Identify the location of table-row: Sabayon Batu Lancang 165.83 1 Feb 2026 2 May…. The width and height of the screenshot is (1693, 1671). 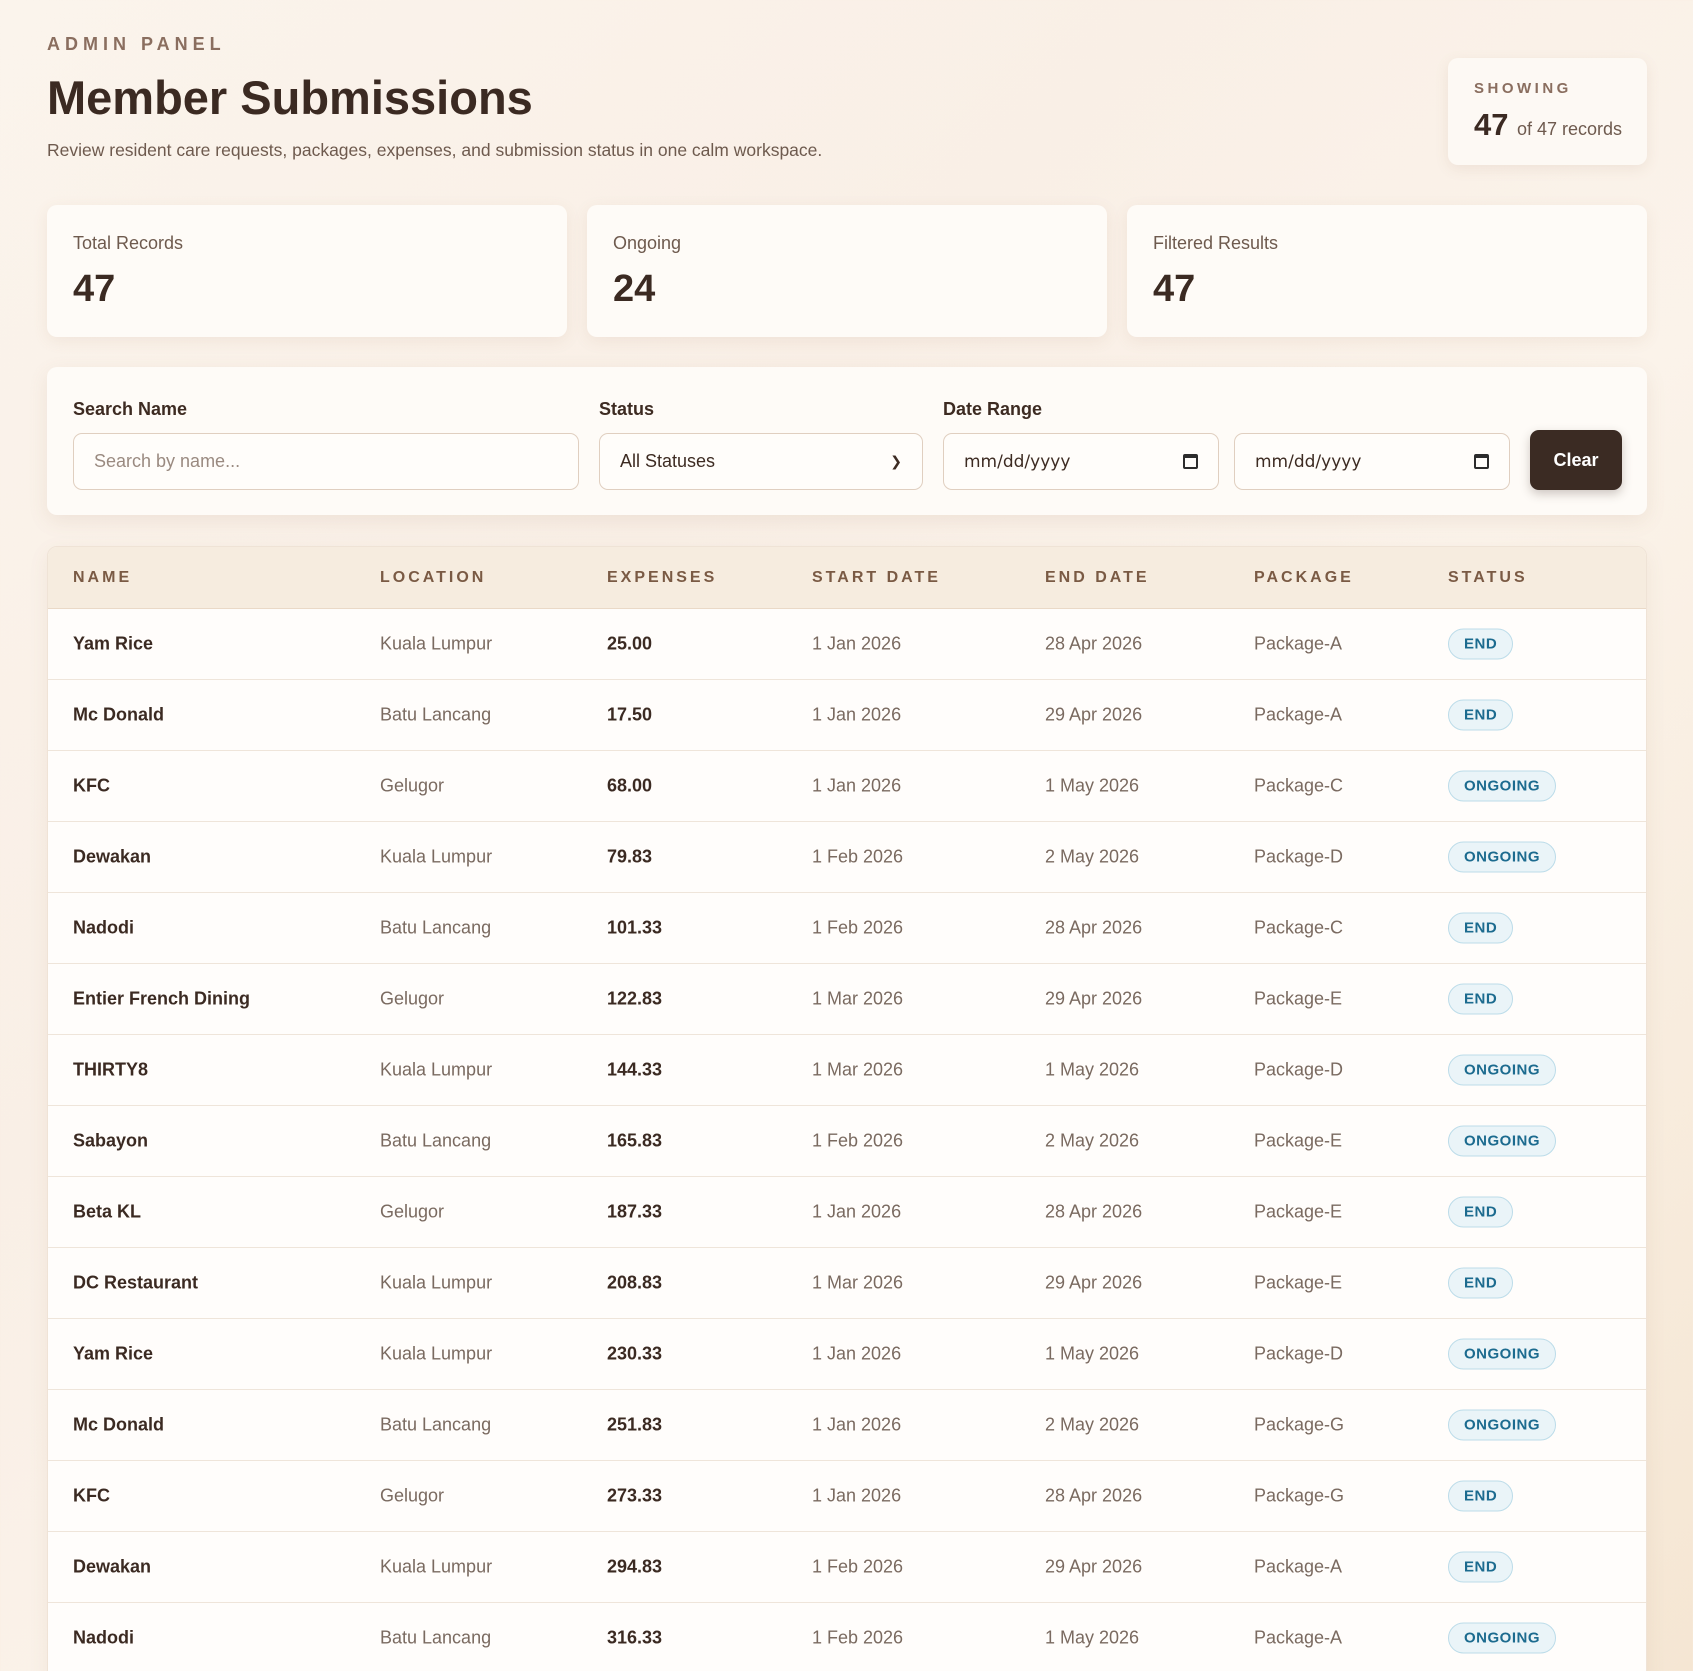
(847, 1141).